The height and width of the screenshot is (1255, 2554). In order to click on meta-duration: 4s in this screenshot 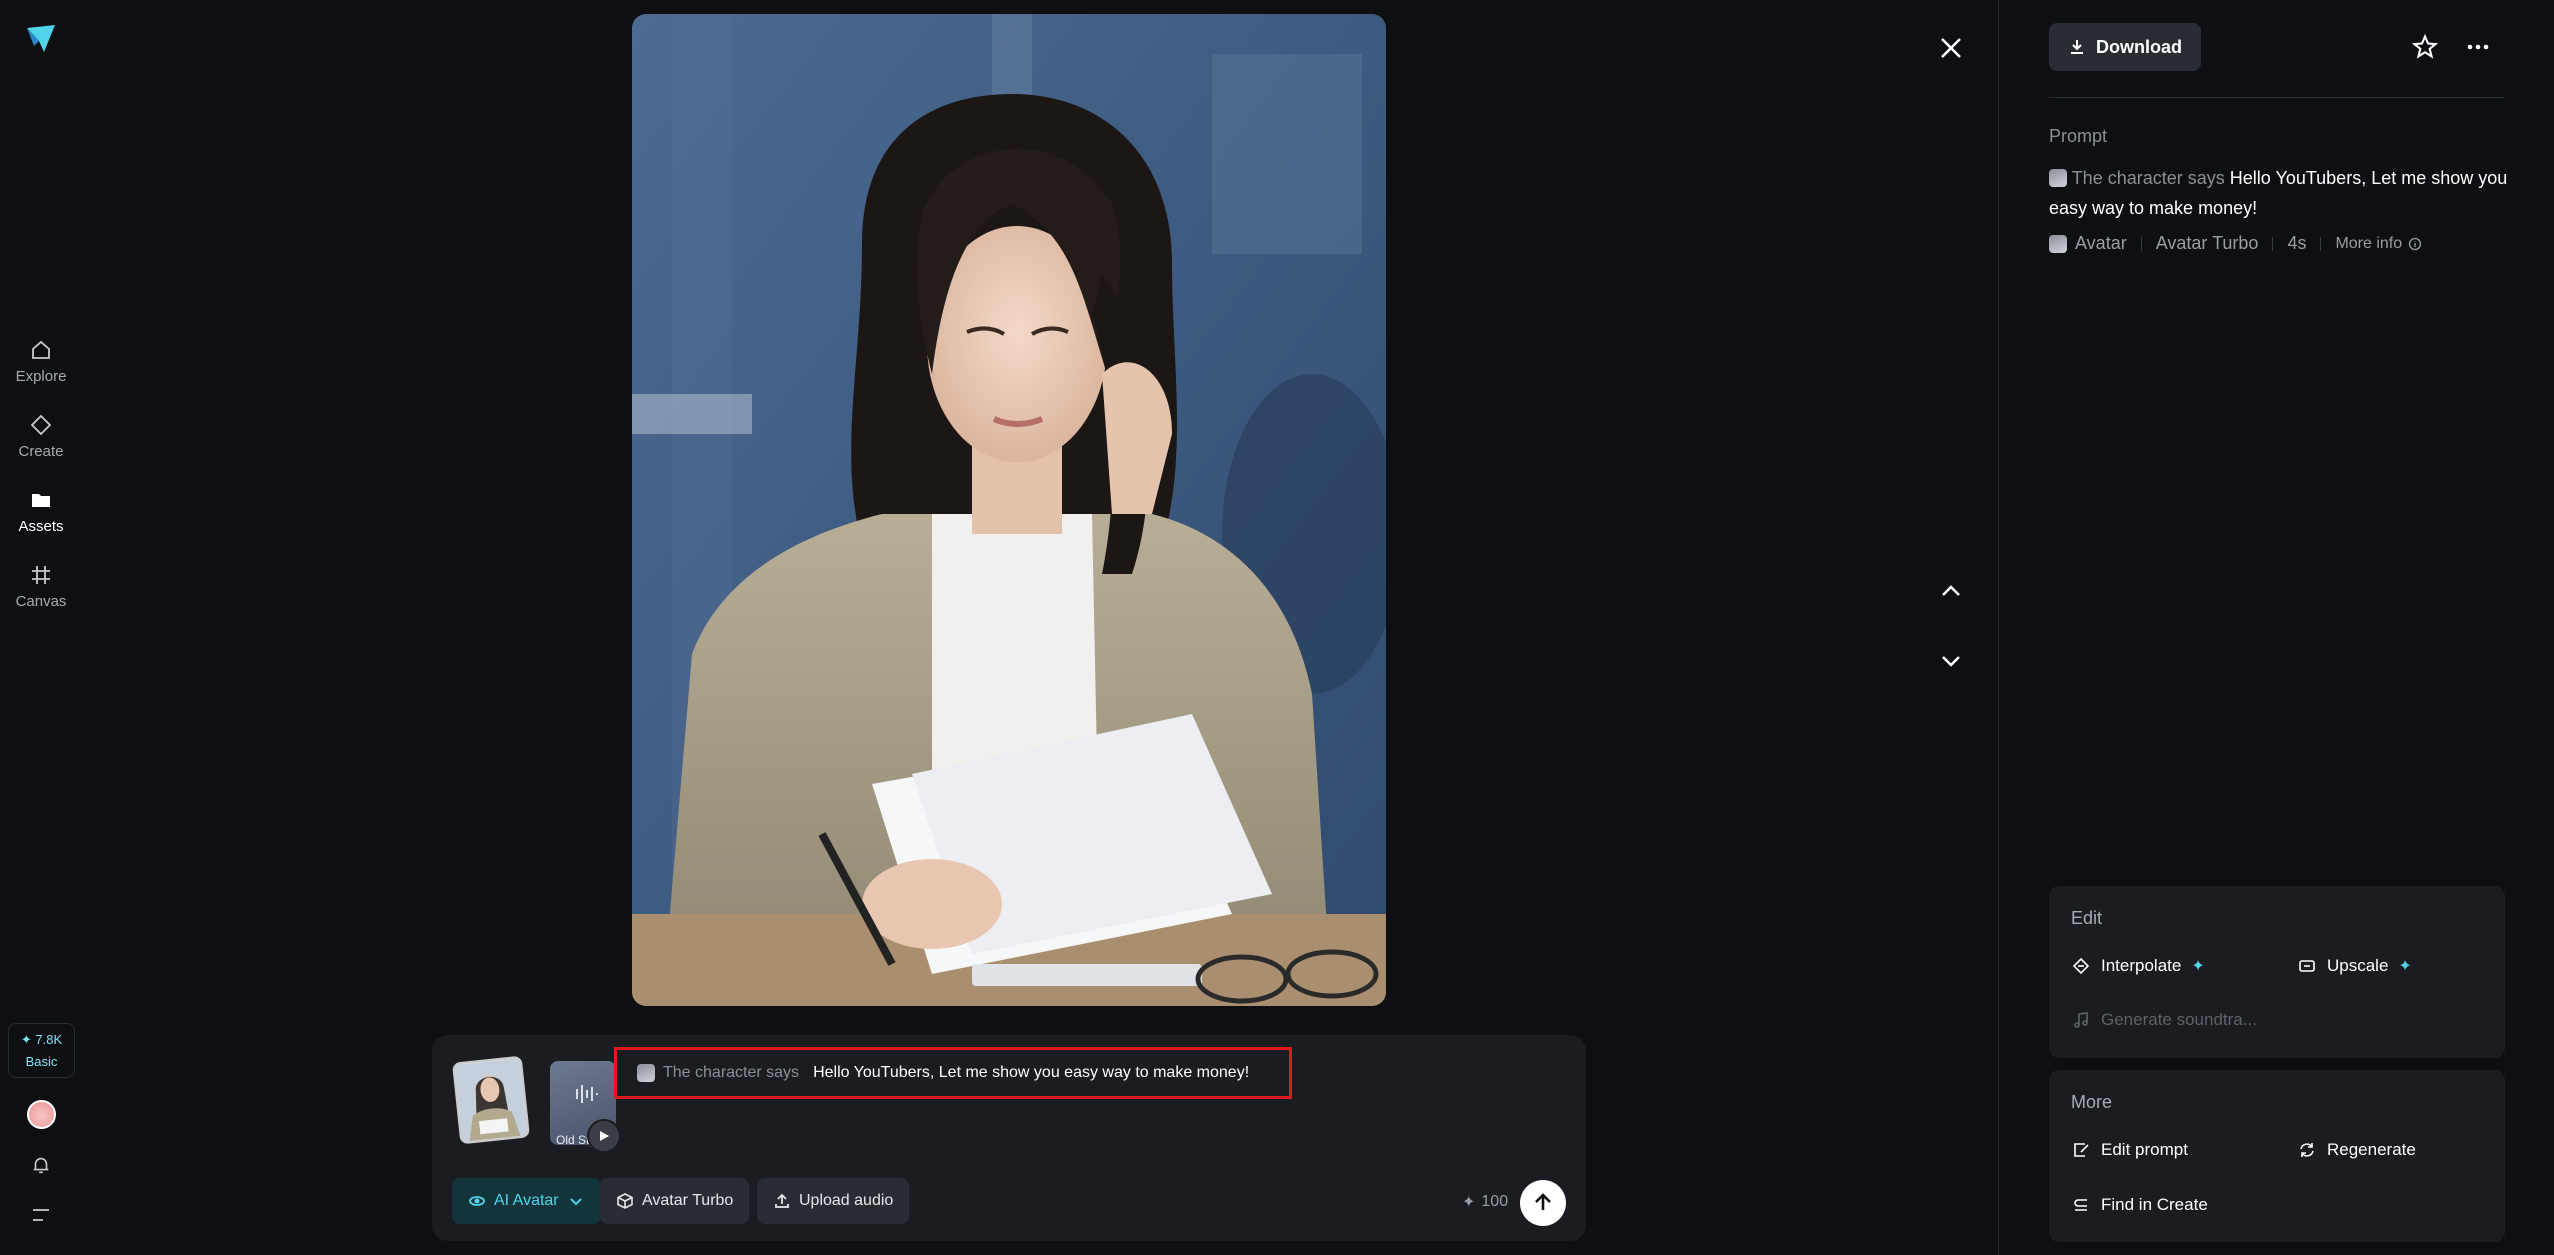, I will do `click(2297, 243)`.